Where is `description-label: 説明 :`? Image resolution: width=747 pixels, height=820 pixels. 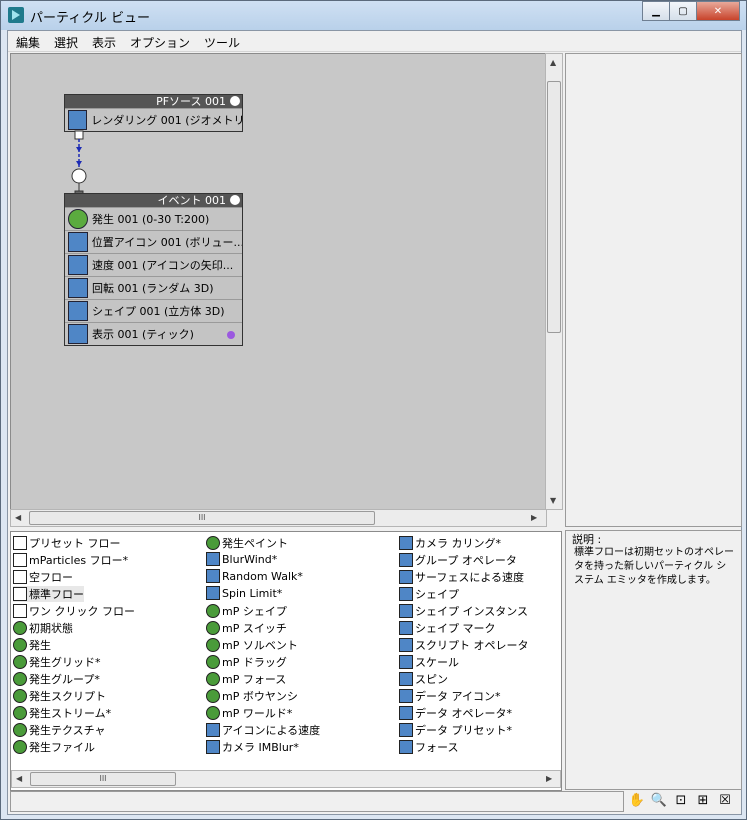 description-label: 説明 : is located at coordinates (587, 539).